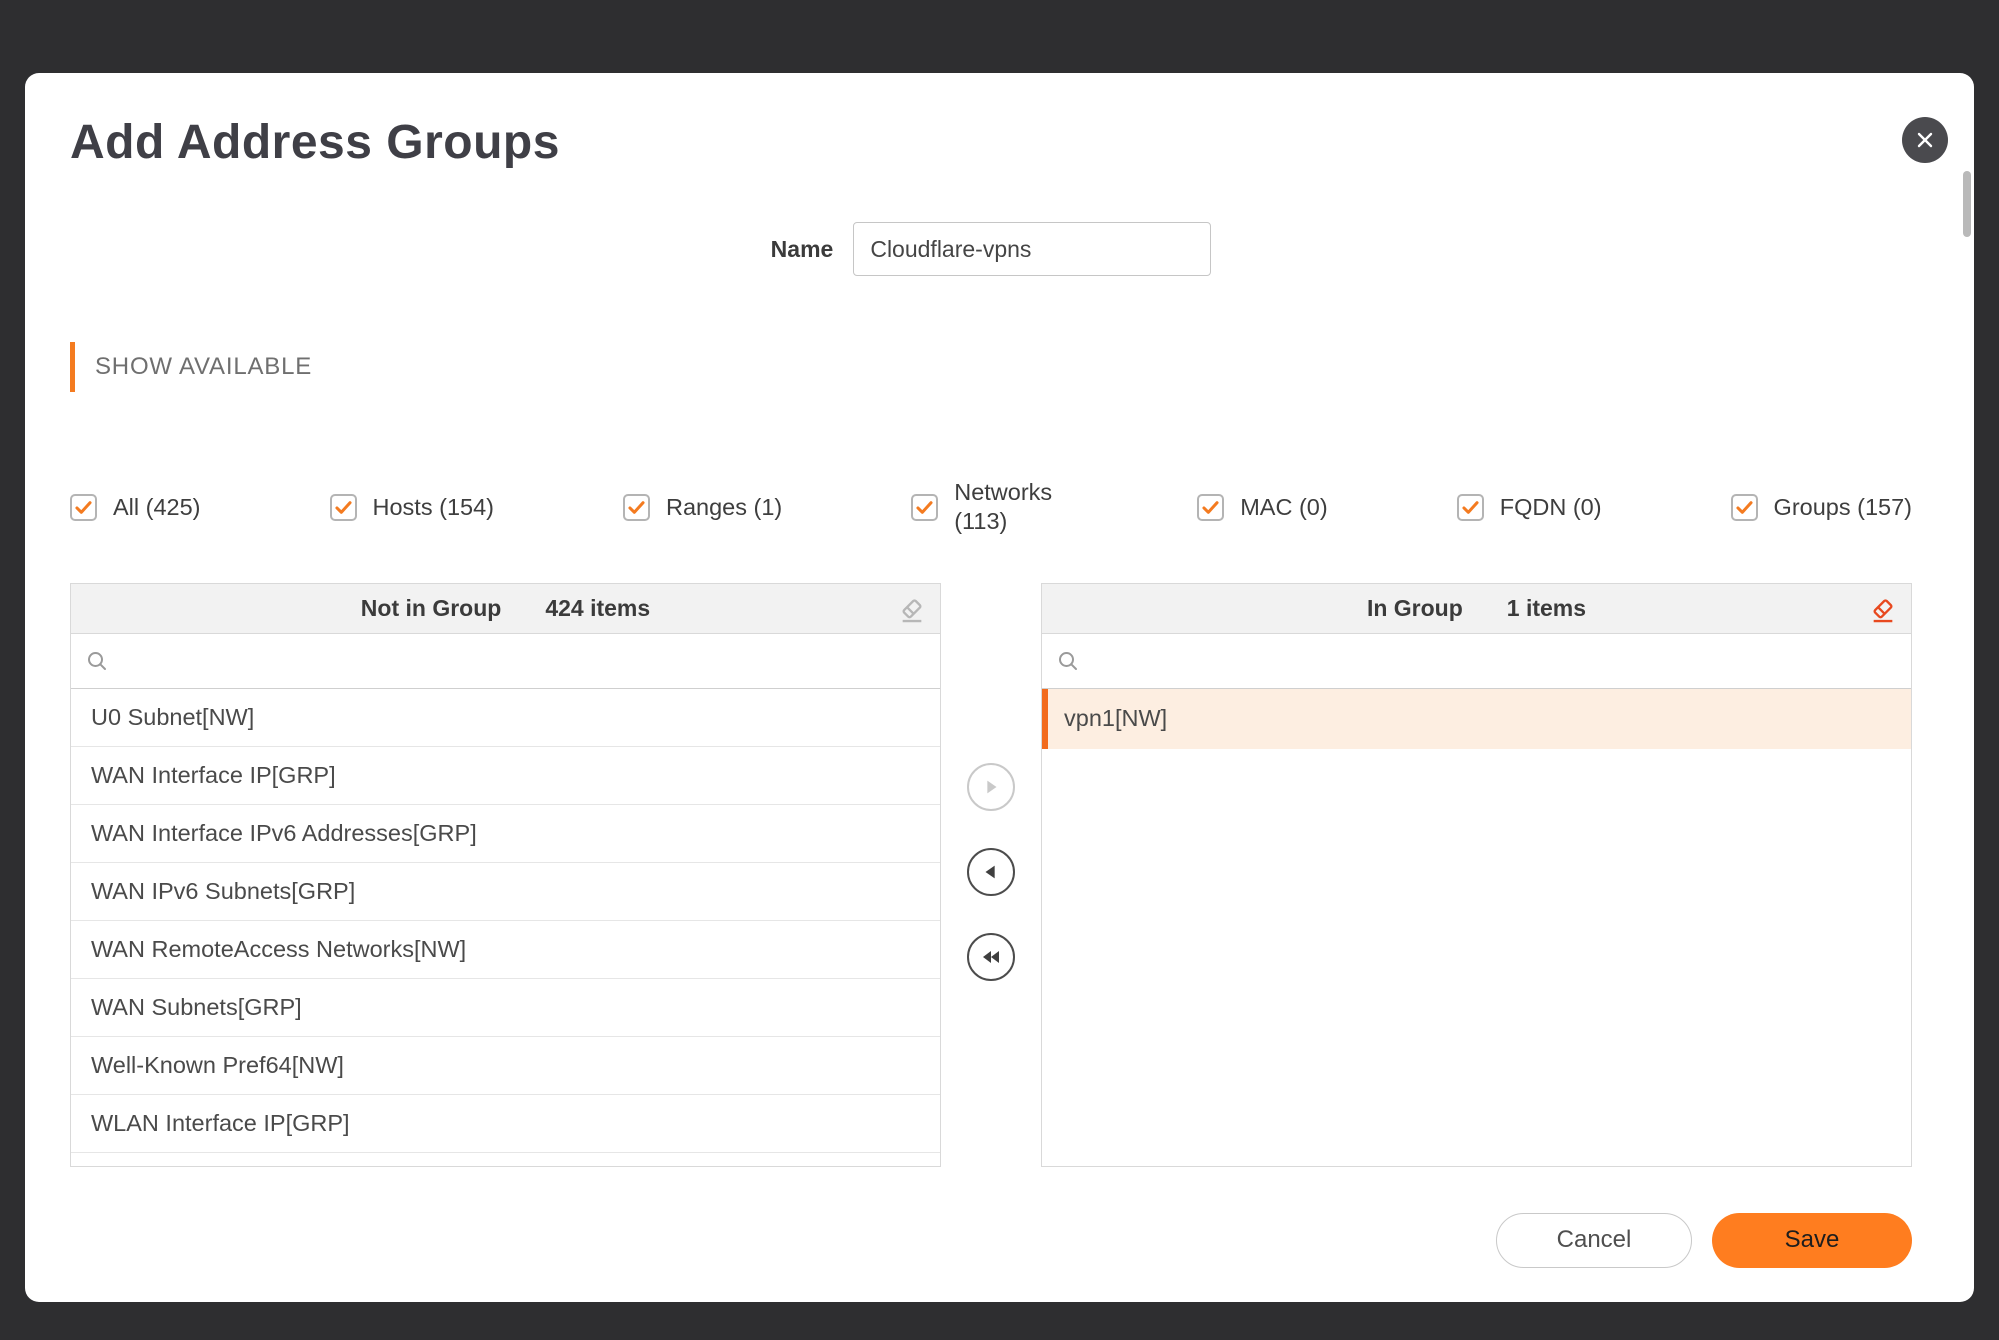 This screenshot has width=1999, height=1340. Describe the element at coordinates (431, 607) in the screenshot. I see `not-in-group-title: Not in Group` at that location.